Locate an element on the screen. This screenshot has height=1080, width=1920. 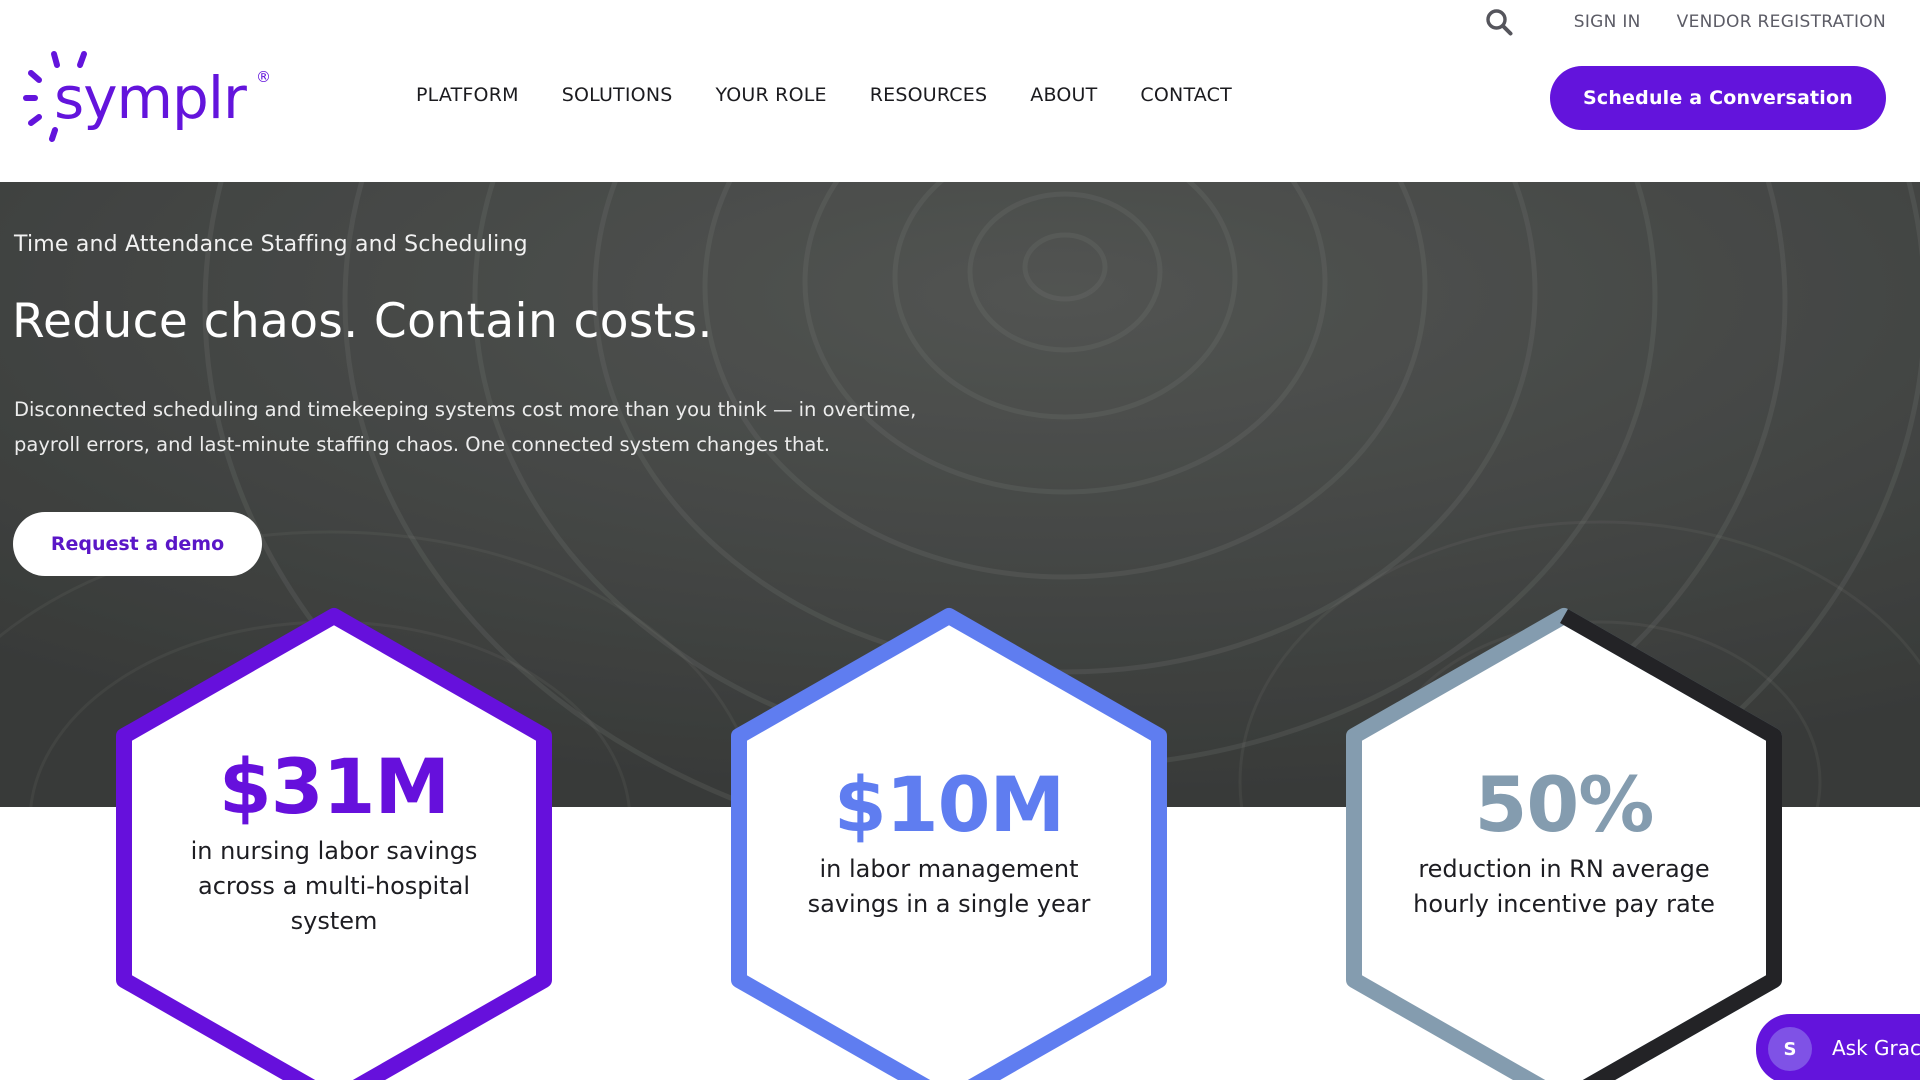
stat-value: 50% is located at coordinates (1564, 804).